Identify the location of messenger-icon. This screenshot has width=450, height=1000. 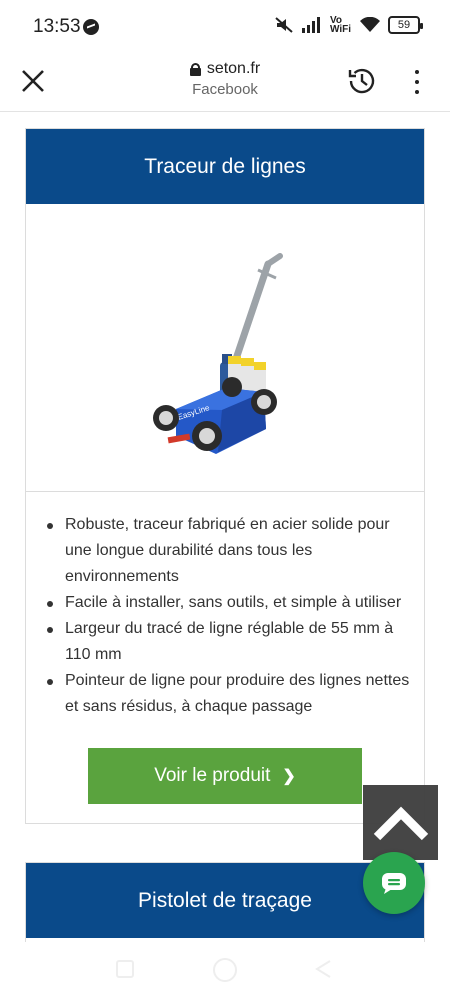
(91, 27).